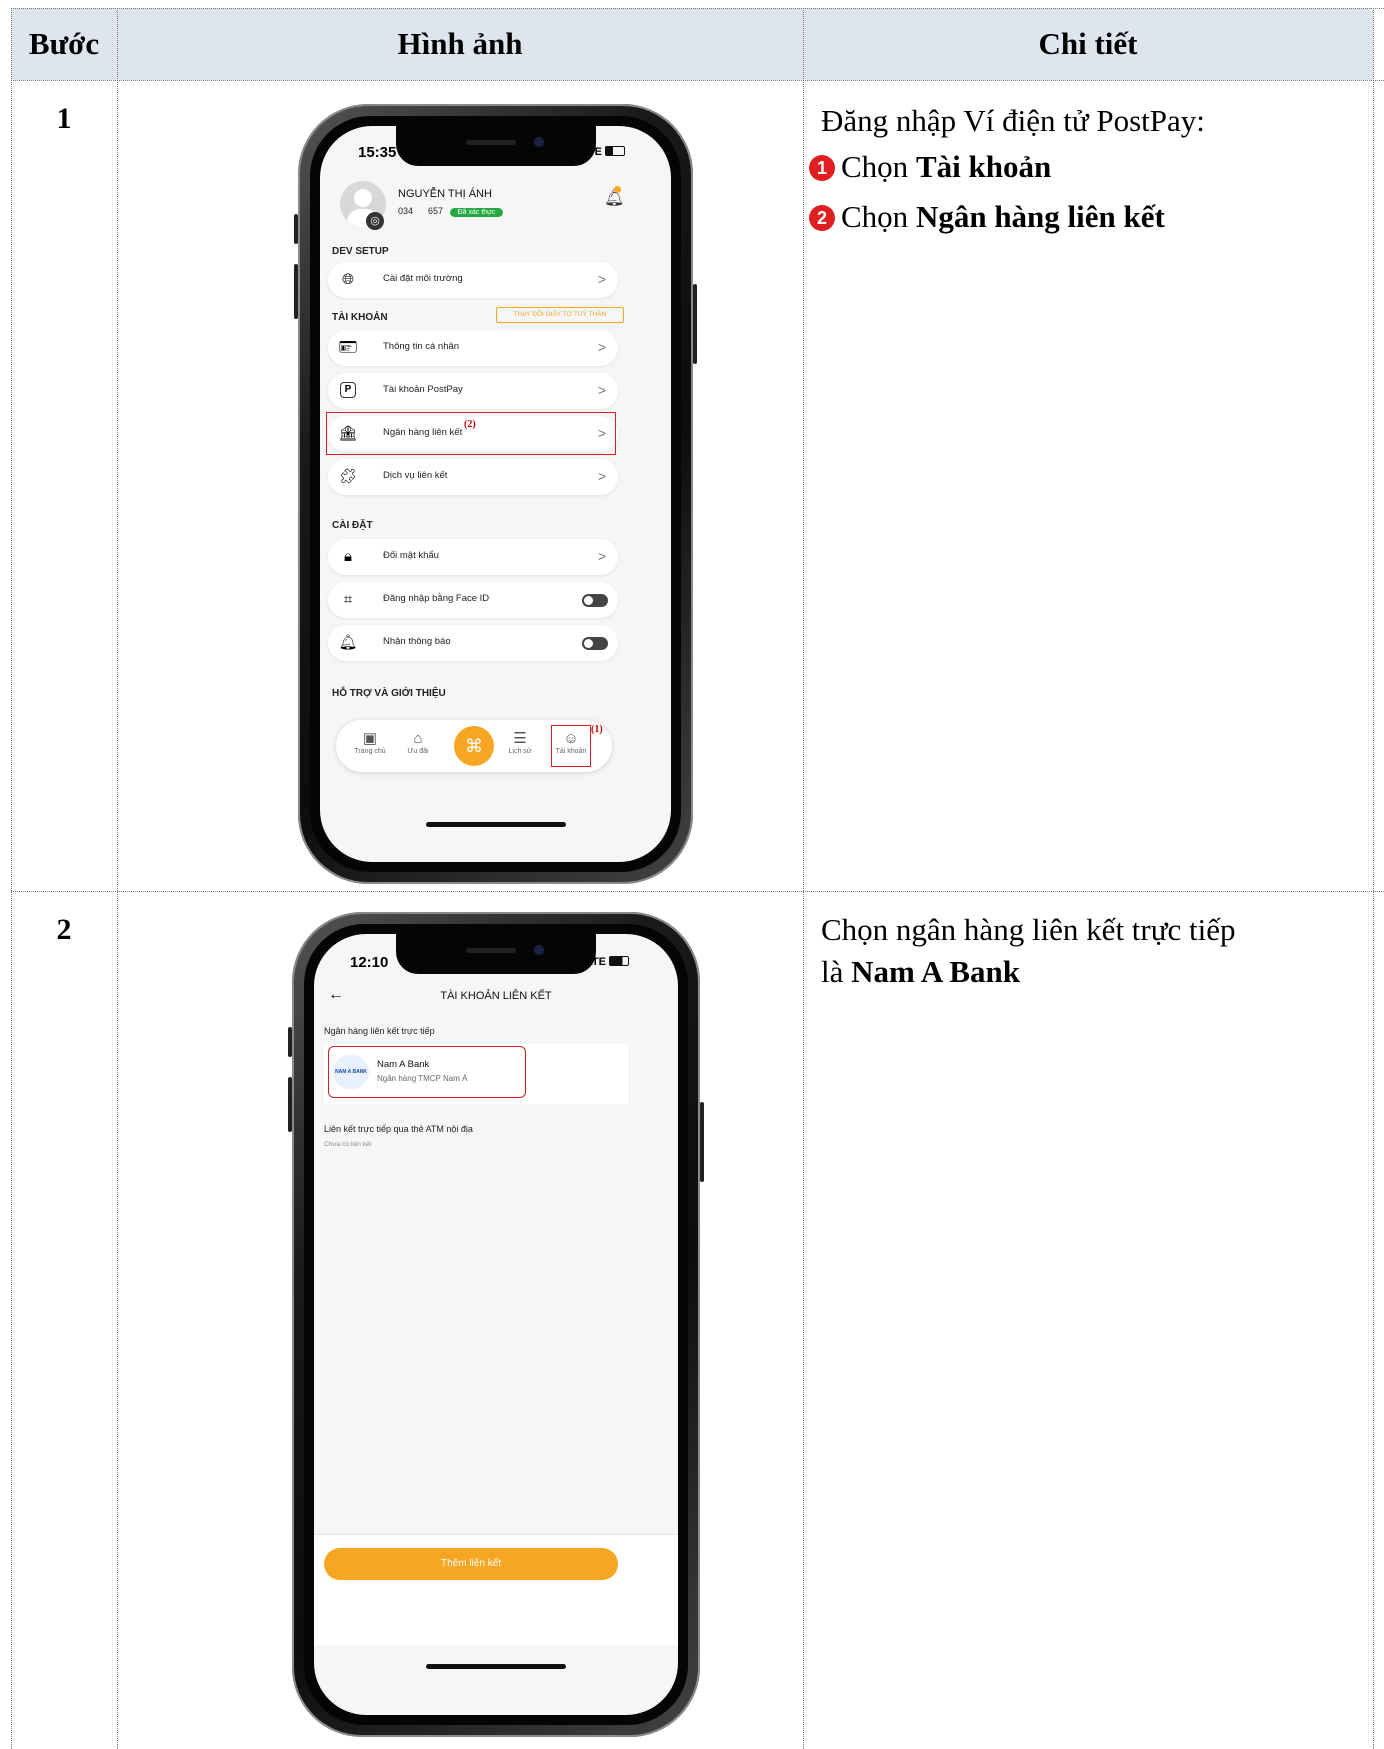 Image resolution: width=1384 pixels, height=1749 pixels. I want to click on tab-offers: ⌂ Ưu đãi, so click(418, 742).